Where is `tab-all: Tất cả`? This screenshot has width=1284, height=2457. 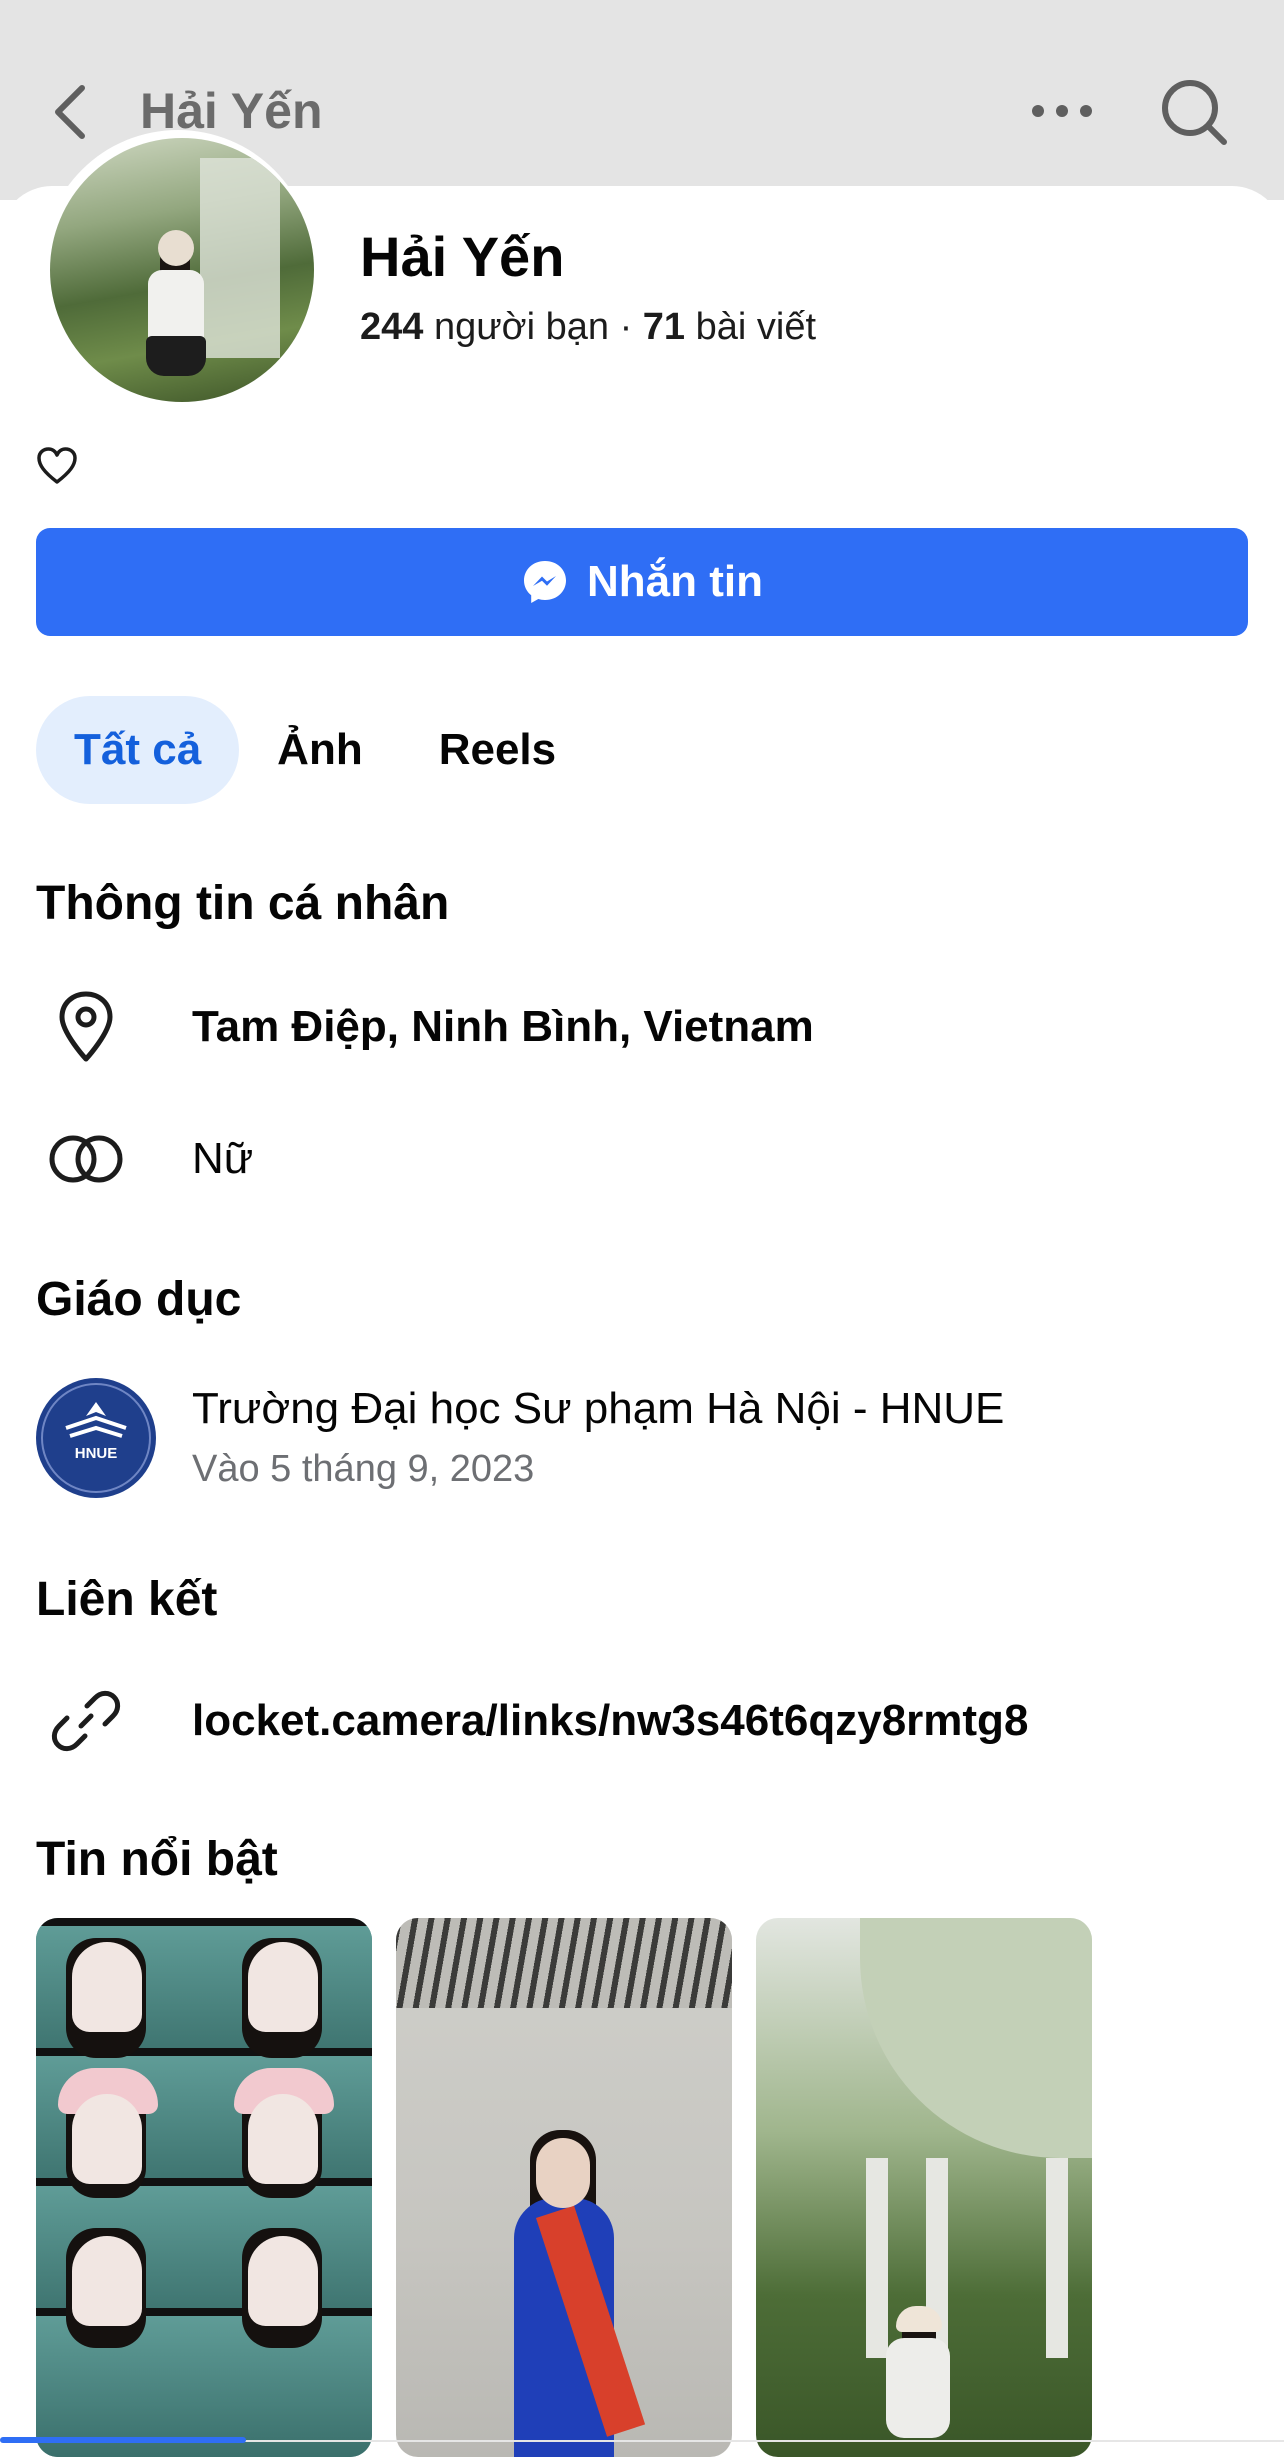
tab-all: Tất cả is located at coordinates (138, 750).